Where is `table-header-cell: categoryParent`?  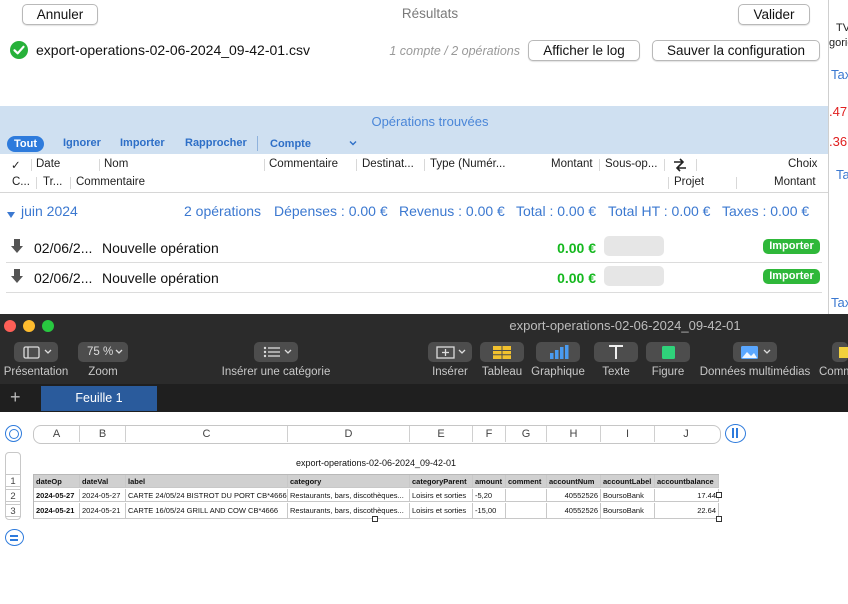 table-header-cell: categoryParent is located at coordinates (441, 481).